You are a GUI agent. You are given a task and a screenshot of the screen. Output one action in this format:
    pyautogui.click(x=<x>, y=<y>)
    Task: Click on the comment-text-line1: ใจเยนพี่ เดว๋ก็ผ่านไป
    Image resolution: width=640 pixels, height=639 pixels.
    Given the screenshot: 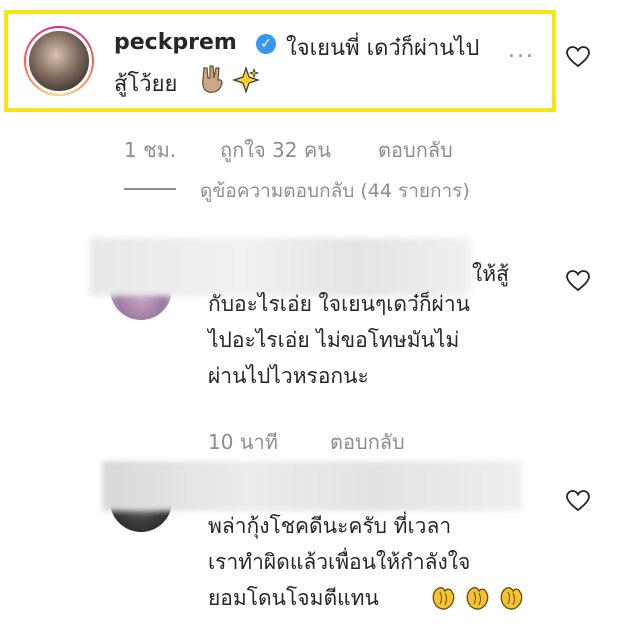 What is the action you would take?
    pyautogui.click(x=383, y=48)
    